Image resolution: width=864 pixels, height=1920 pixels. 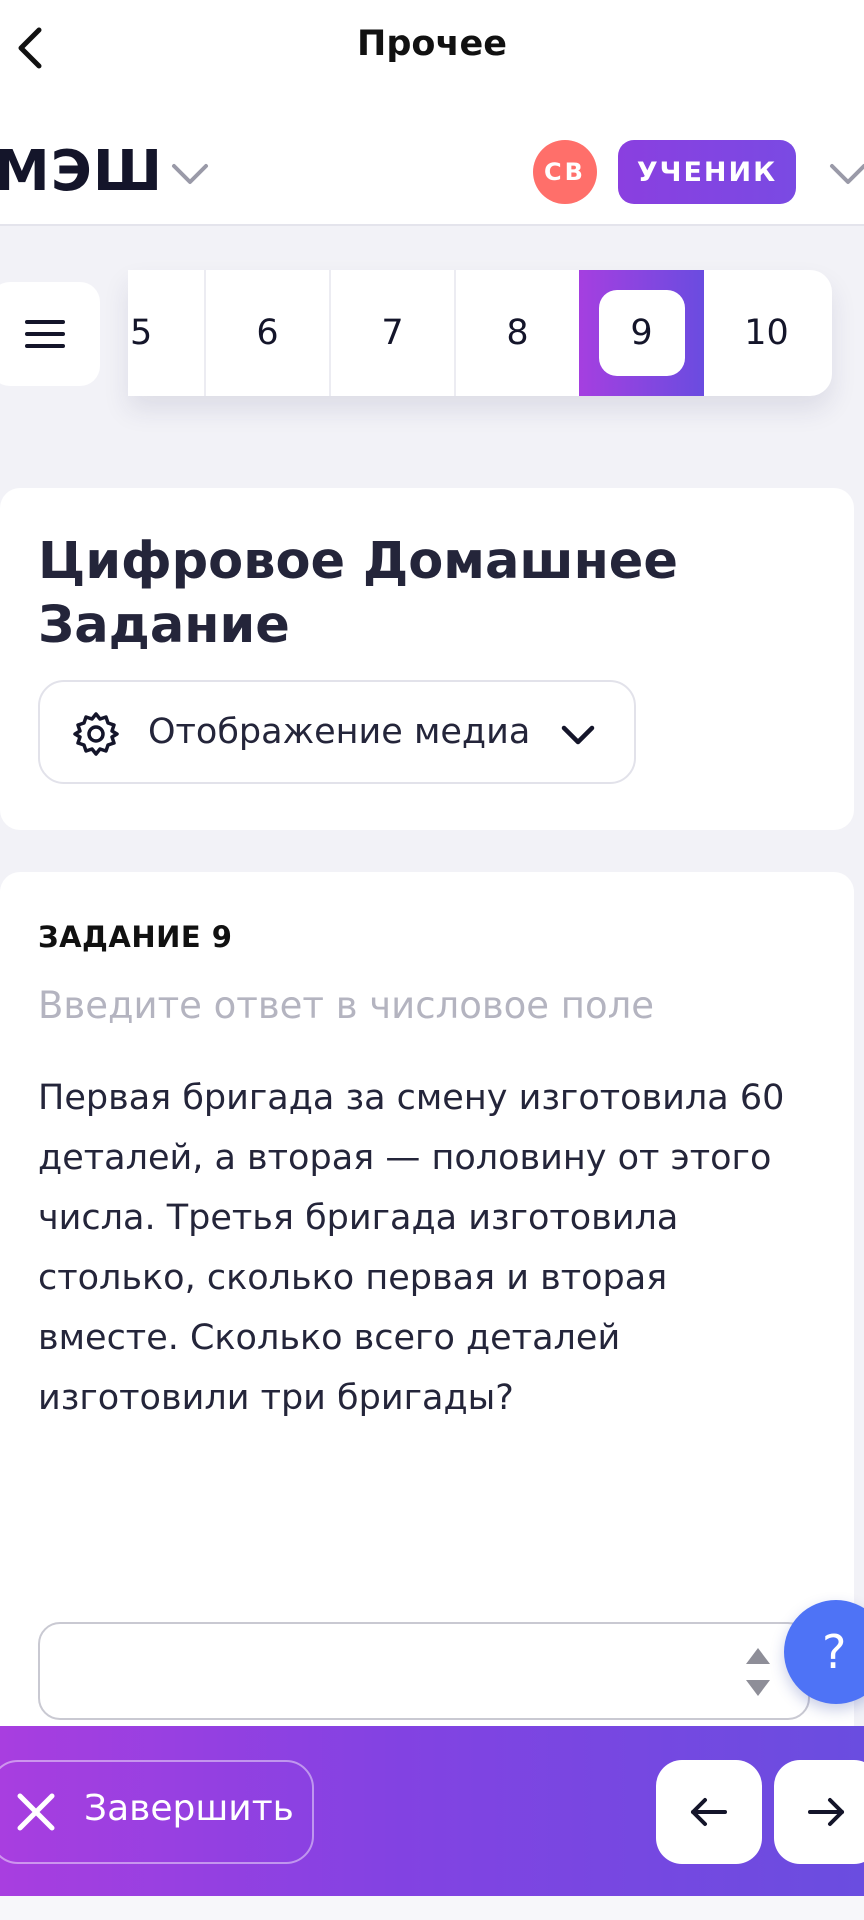 What do you see at coordinates (346, 1005) in the screenshot?
I see `task-hint: Введите ответ в числовое поле` at bounding box center [346, 1005].